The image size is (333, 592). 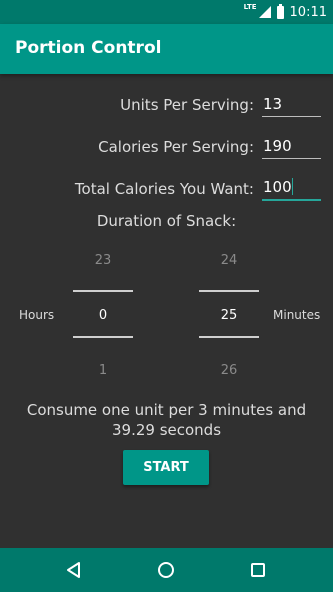 What do you see at coordinates (264, 12) in the screenshot?
I see `signal-icon` at bounding box center [264, 12].